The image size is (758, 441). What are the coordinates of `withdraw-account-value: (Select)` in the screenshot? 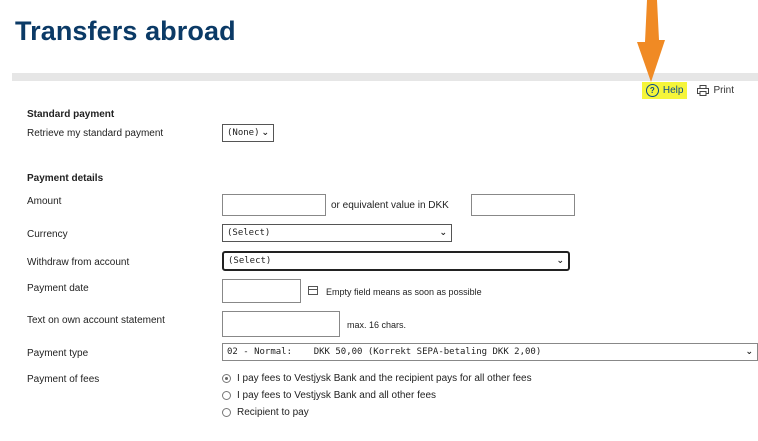 It's located at (250, 261).